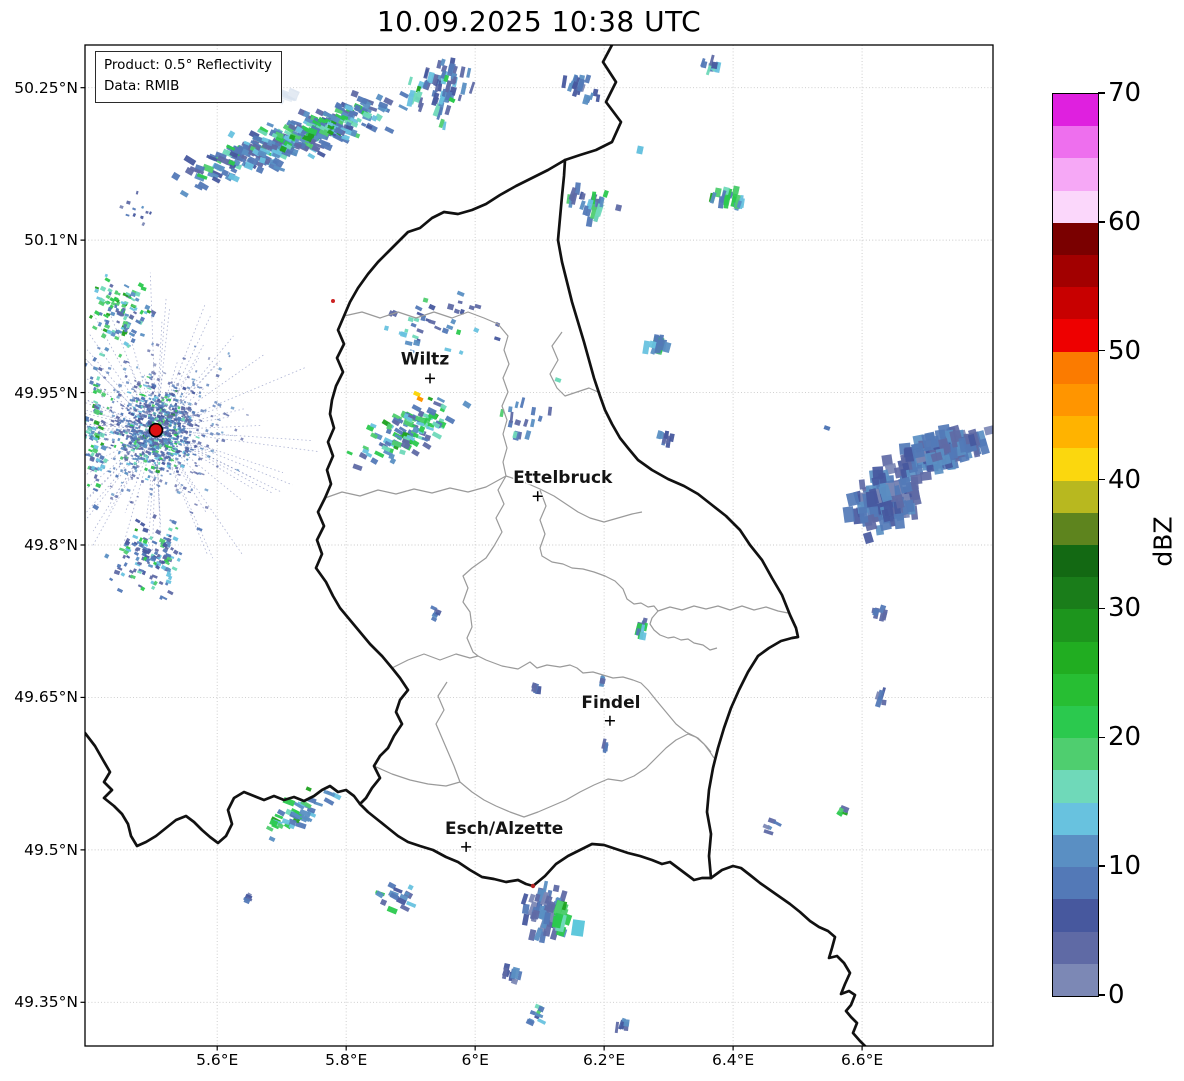 The height and width of the screenshot is (1081, 1184). What do you see at coordinates (1075, 915) in the screenshot?
I see `colorbar-segment-5-7.5dbz` at bounding box center [1075, 915].